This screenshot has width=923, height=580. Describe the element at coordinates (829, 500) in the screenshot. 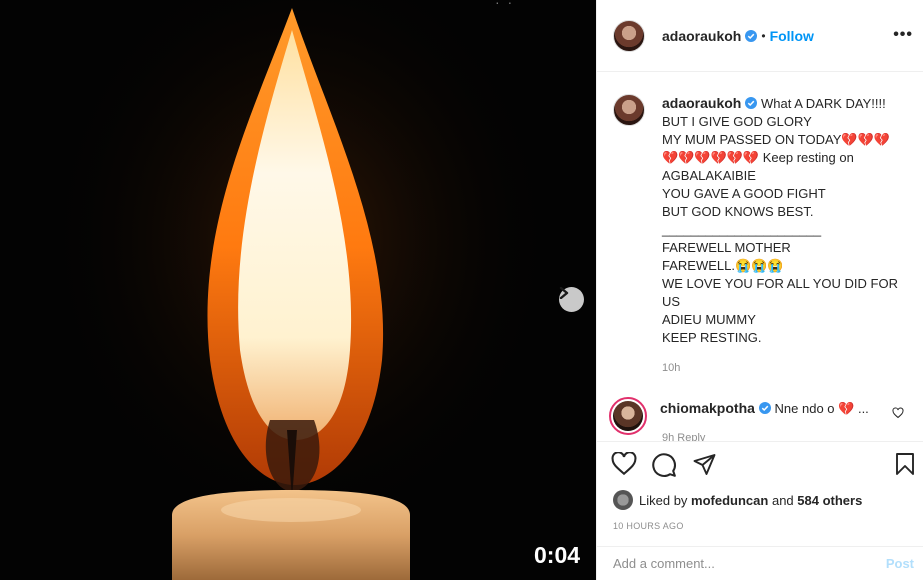

I see `likes-count: 584 others` at that location.